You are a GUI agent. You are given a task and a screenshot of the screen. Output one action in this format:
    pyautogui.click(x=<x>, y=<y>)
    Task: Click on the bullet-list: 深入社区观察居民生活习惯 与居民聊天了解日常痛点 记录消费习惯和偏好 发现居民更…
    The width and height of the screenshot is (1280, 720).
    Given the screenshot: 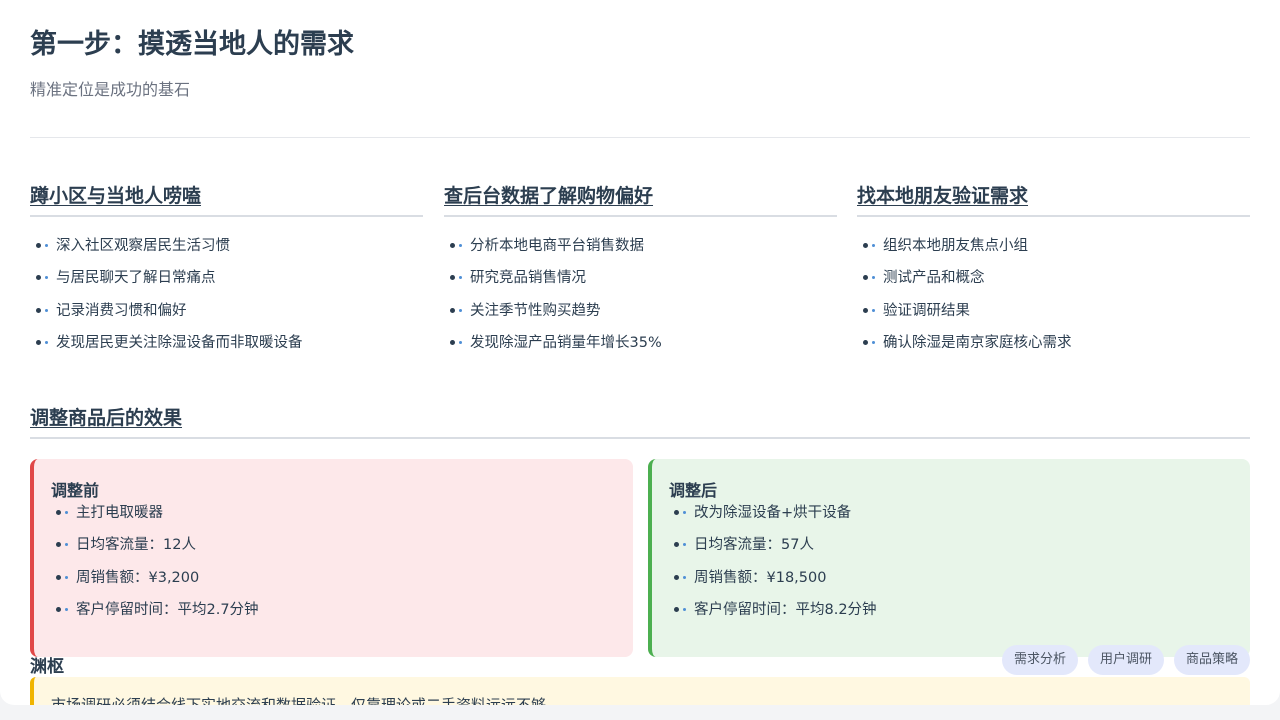 What is the action you would take?
    pyautogui.click(x=226, y=300)
    